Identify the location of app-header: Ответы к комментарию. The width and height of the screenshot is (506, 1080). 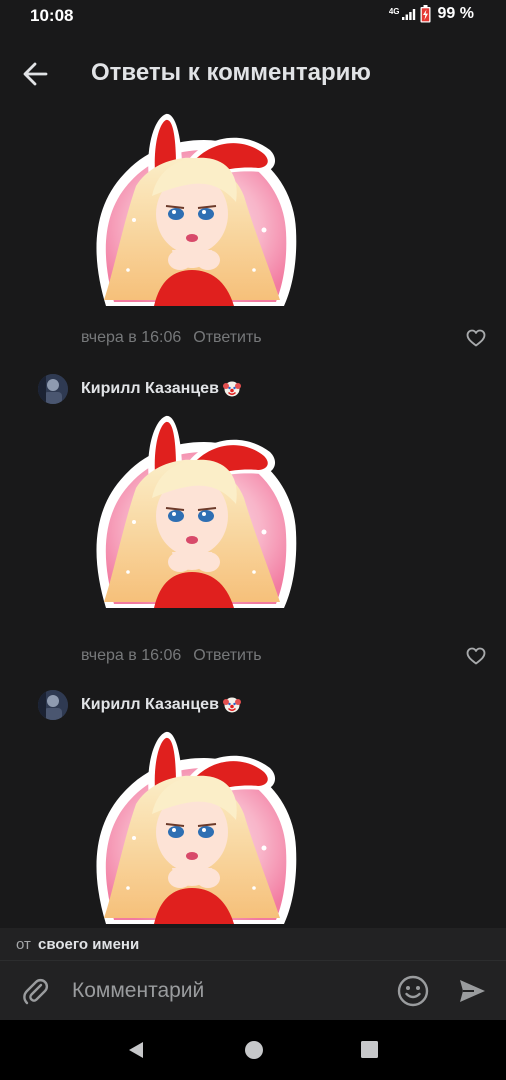
(253, 72).